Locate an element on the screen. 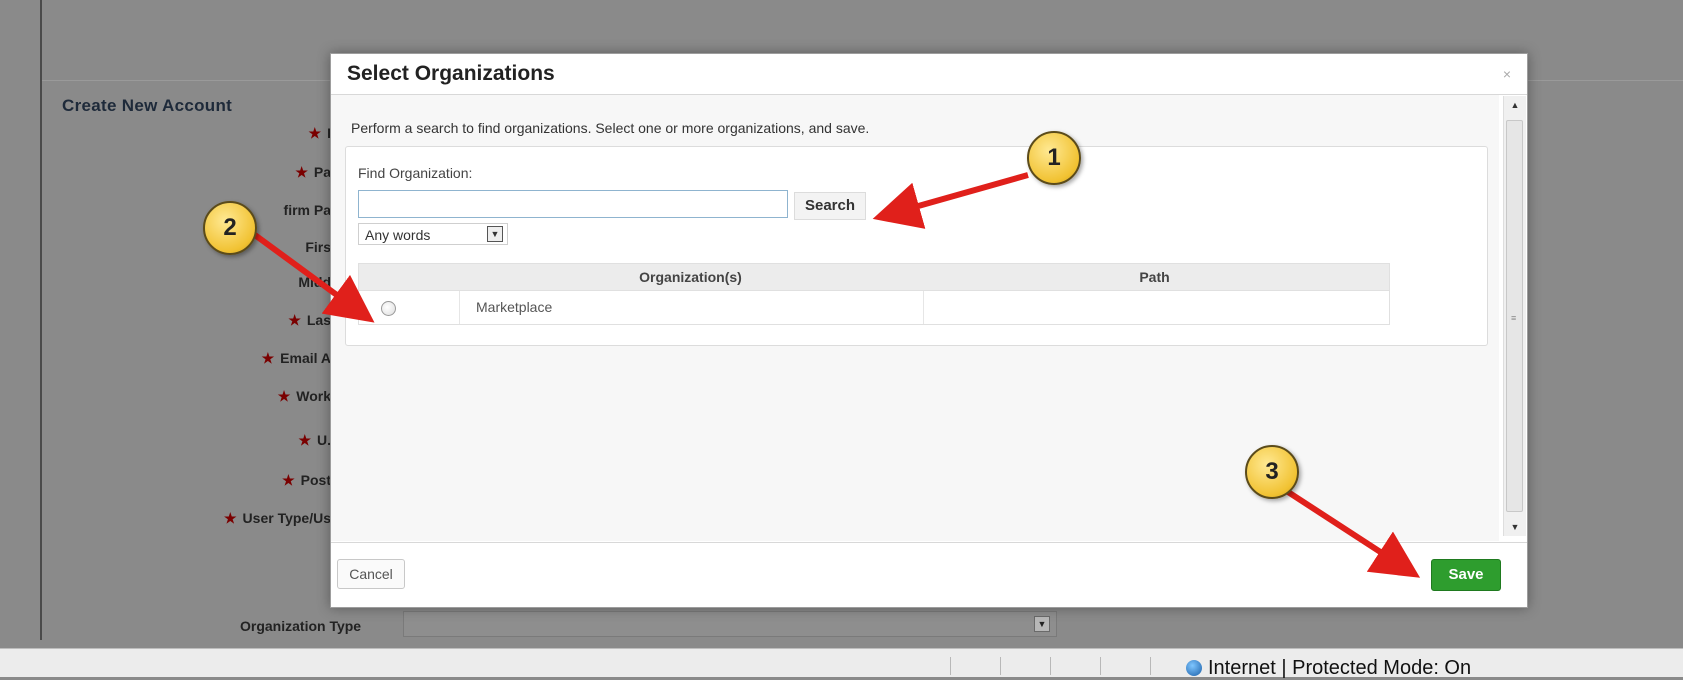 The image size is (1683, 680). field-label: Midd is located at coordinates (314, 282).